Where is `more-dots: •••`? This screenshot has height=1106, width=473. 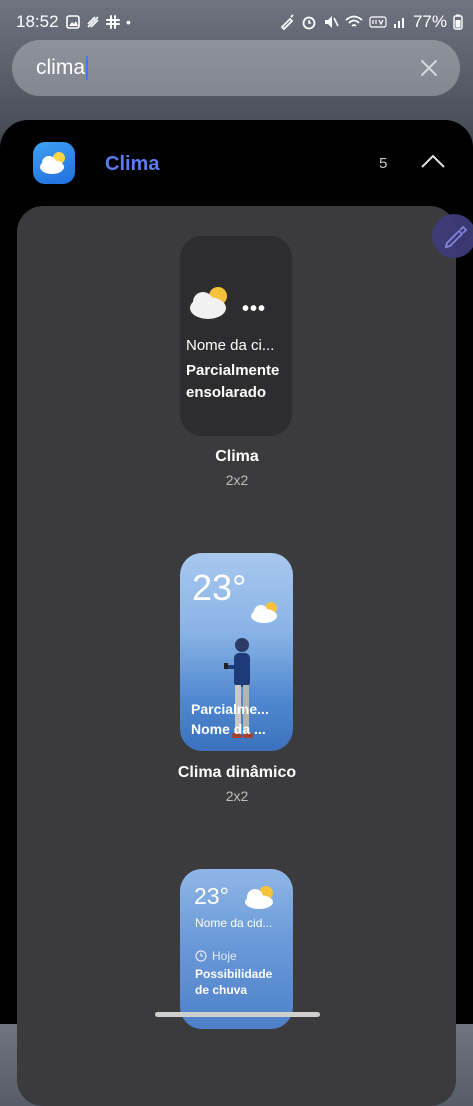 more-dots: ••• is located at coordinates (254, 309).